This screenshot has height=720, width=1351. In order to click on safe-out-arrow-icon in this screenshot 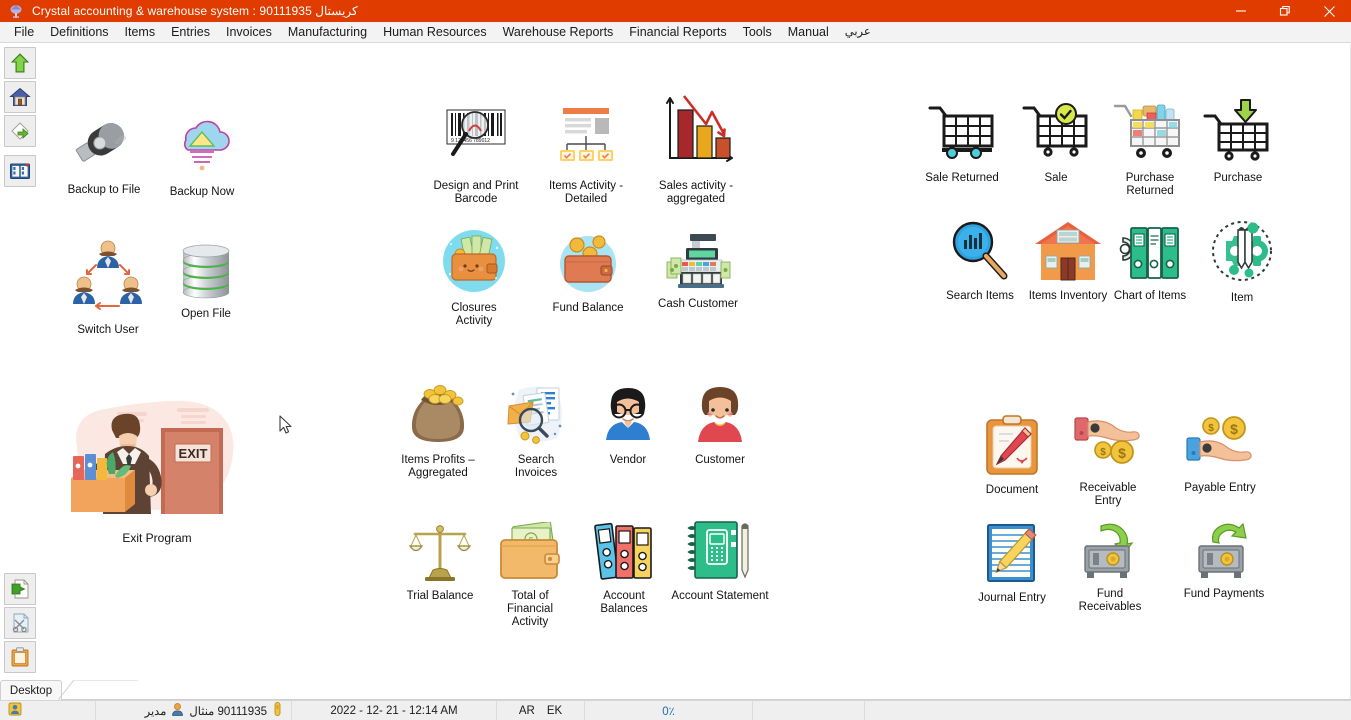, I will do `click(1224, 553)`.